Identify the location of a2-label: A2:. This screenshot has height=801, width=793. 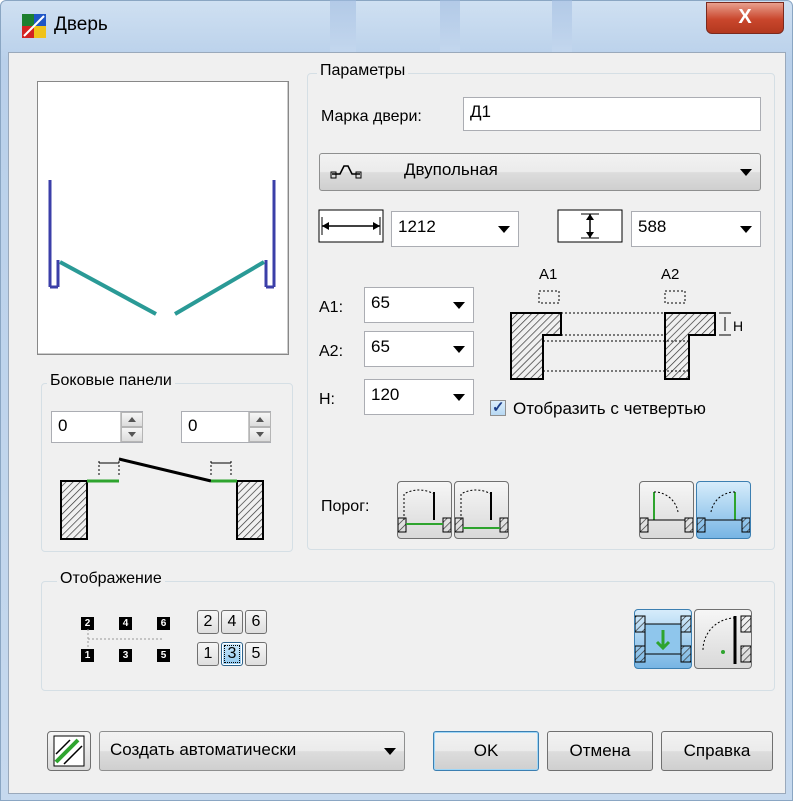
(331, 351).